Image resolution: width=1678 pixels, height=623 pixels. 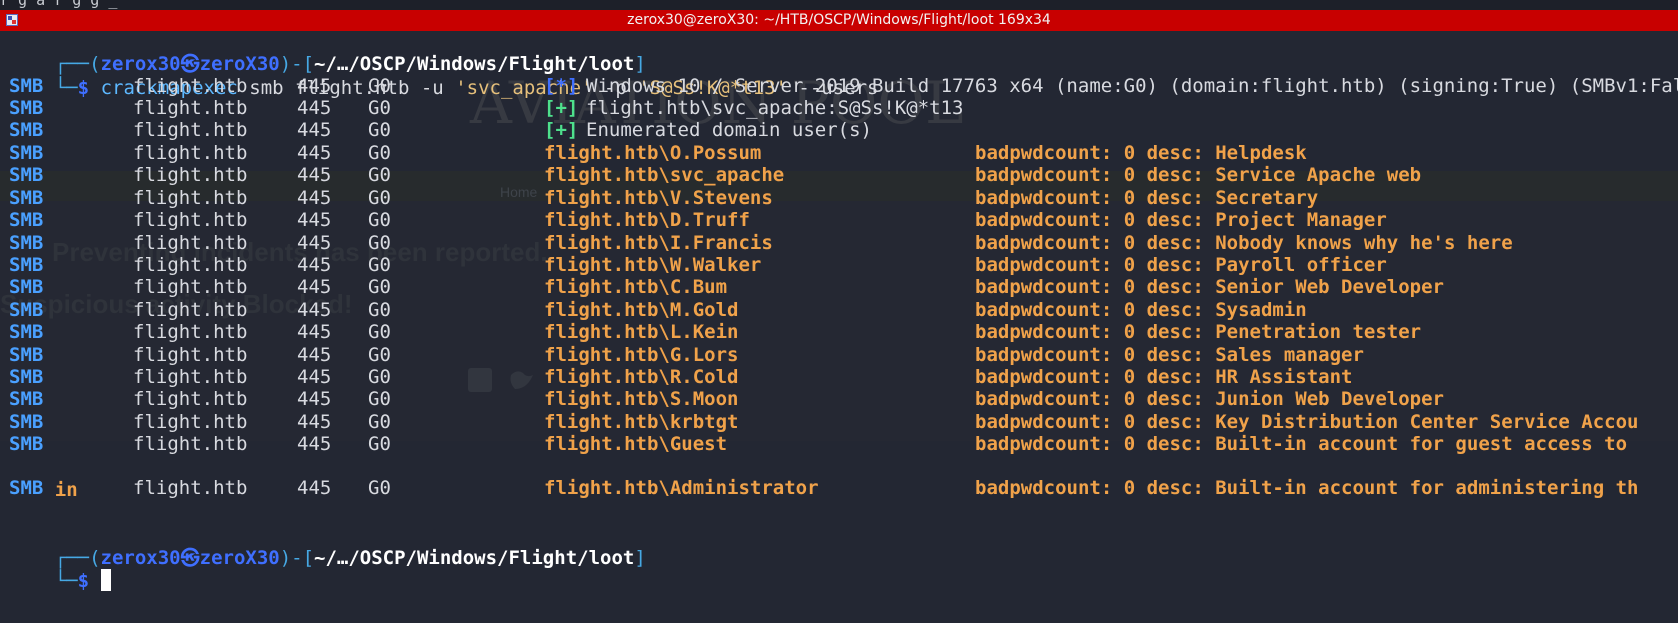 I want to click on user-description: badpwdcount: 0 desc: HR Assistant, so click(x=1164, y=377).